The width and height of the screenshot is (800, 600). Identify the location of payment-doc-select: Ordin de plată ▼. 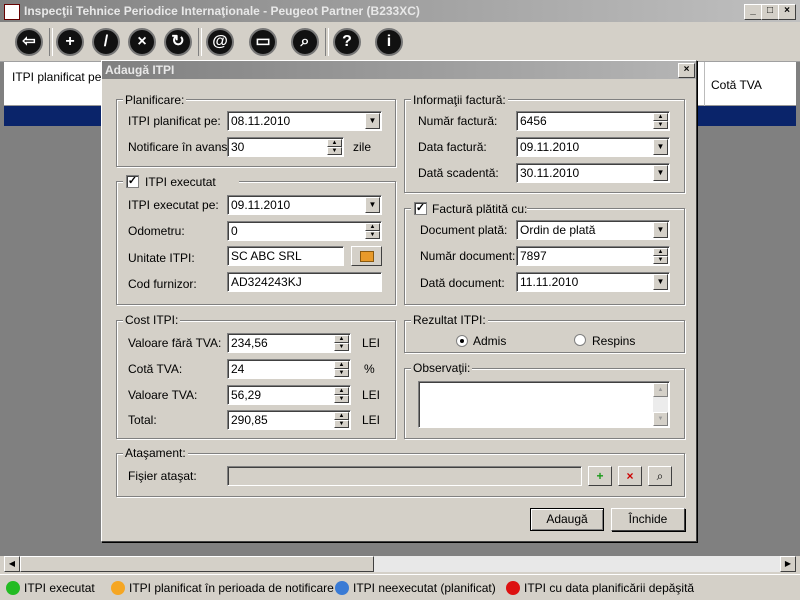
(593, 230).